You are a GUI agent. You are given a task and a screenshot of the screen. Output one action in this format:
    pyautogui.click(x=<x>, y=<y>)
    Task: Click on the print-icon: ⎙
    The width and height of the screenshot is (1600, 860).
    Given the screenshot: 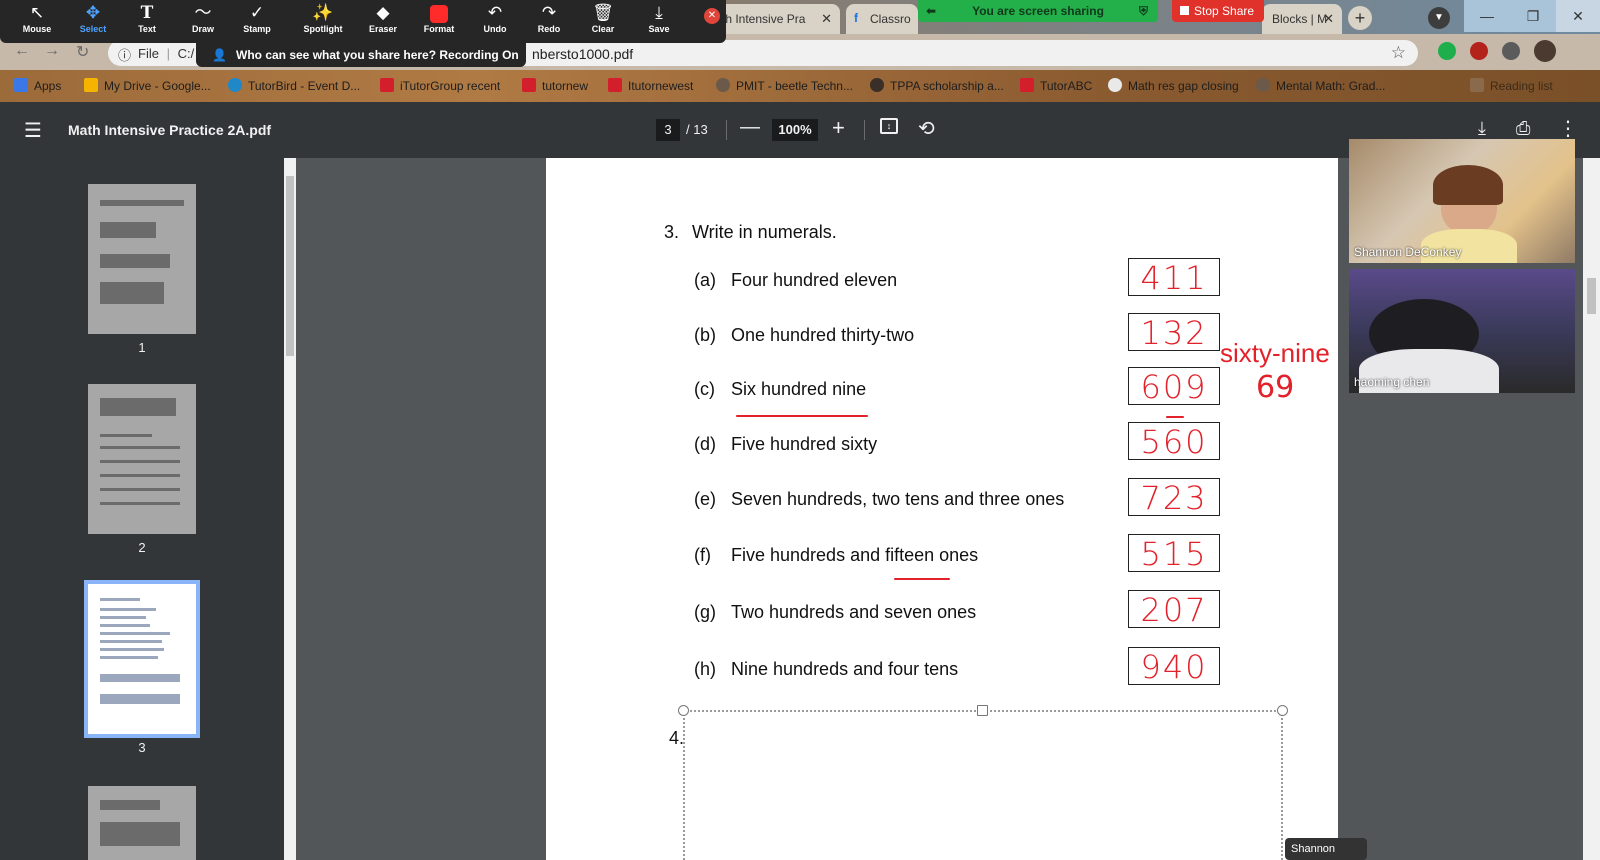 What is the action you would take?
    pyautogui.click(x=1523, y=128)
    